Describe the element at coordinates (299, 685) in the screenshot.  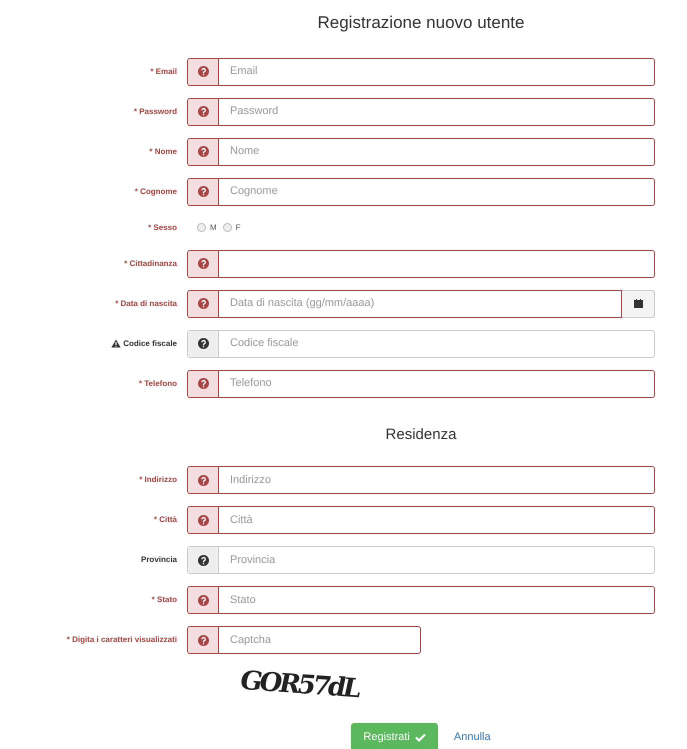
I see `captcha-image: GOR57dL` at that location.